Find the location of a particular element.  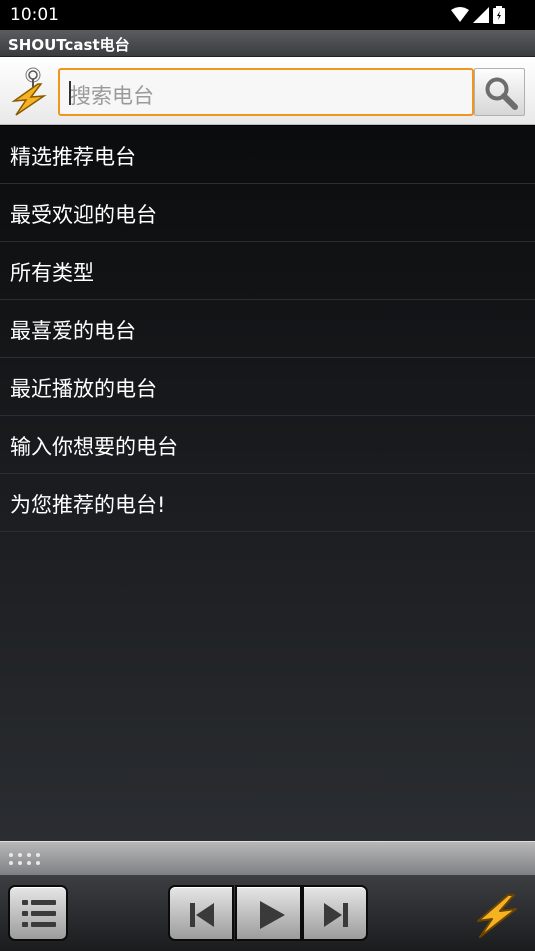

list-item-recommended: 为您推荐的电台! is located at coordinates (267, 503).